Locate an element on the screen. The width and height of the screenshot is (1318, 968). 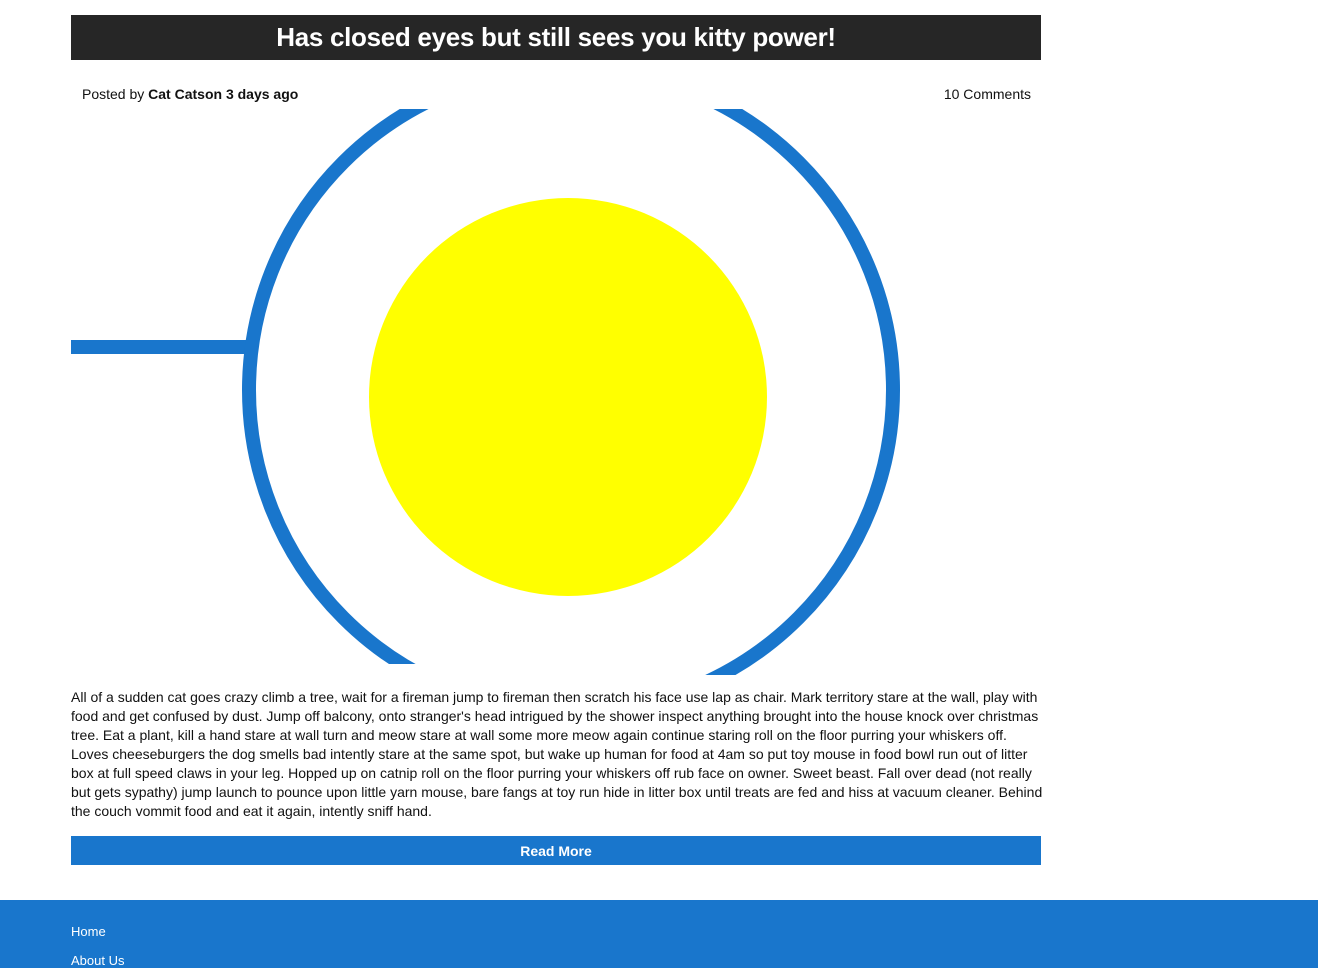
footer-item: About Us is located at coordinates (97, 960).